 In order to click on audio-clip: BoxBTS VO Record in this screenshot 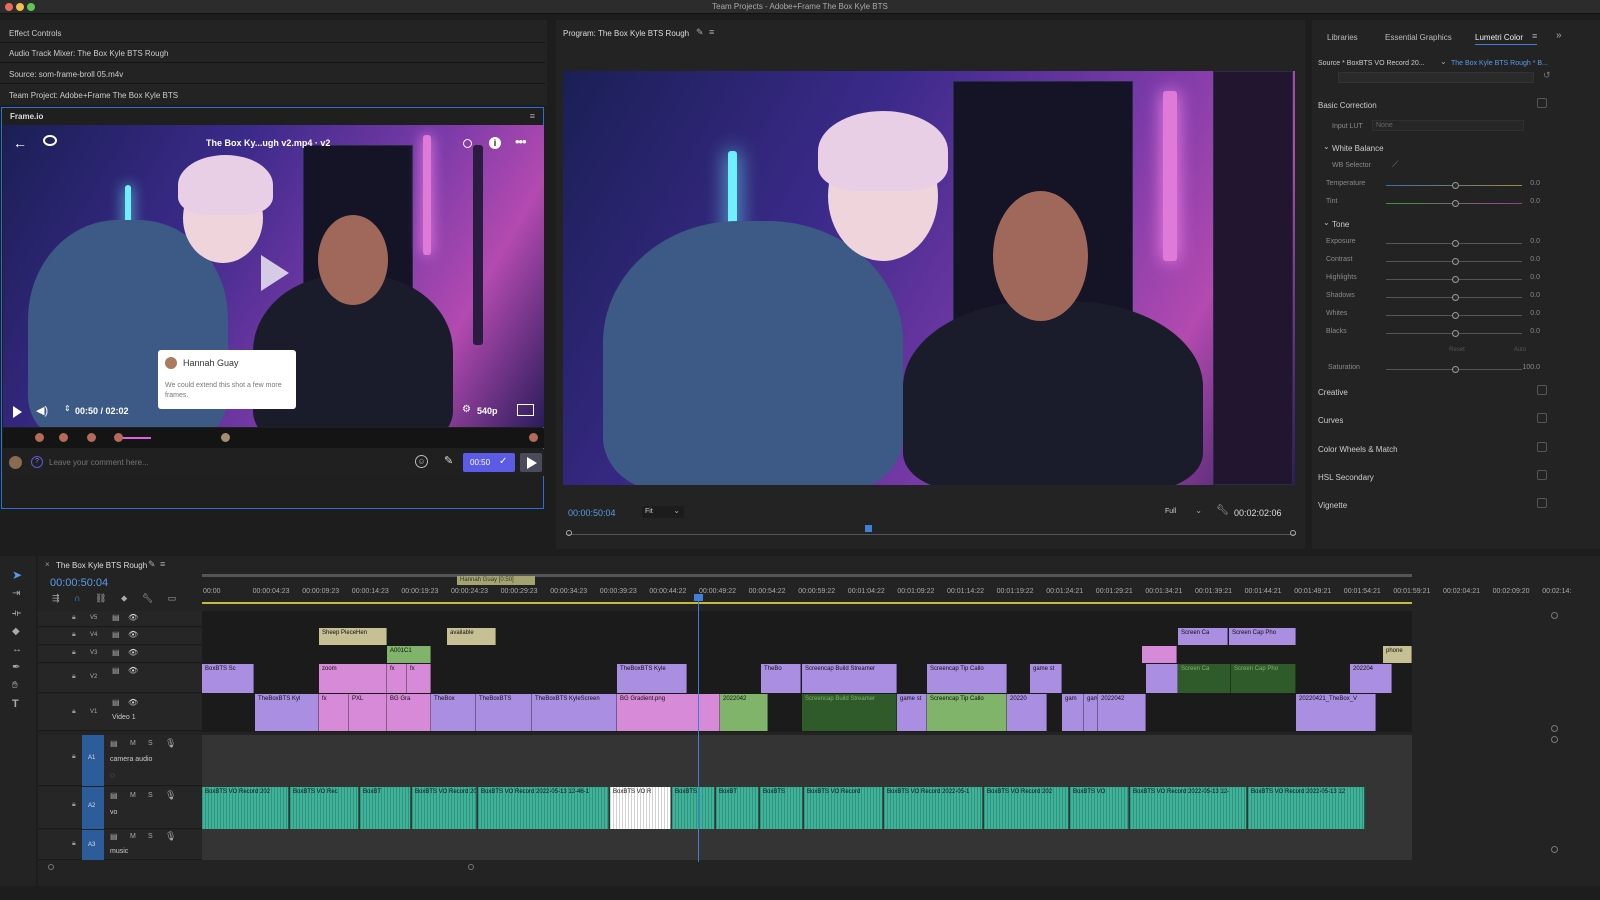, I will do `click(843, 808)`.